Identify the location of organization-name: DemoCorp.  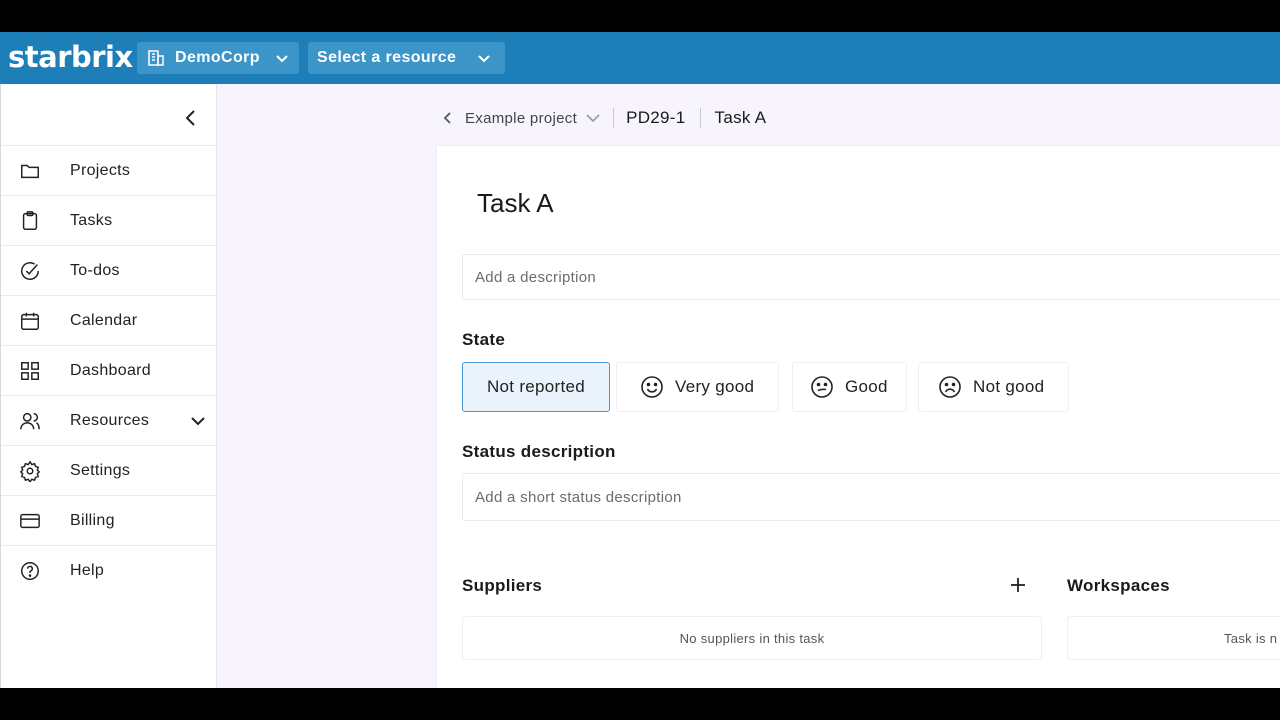
(217, 57).